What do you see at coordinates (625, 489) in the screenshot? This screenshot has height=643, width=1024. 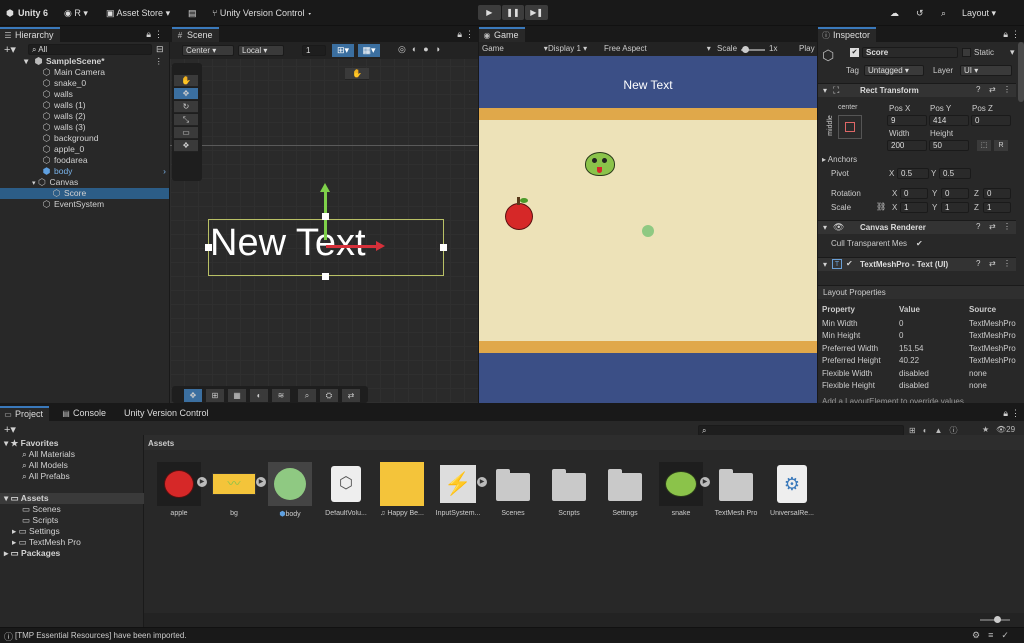 I see `asset-item: Settings` at bounding box center [625, 489].